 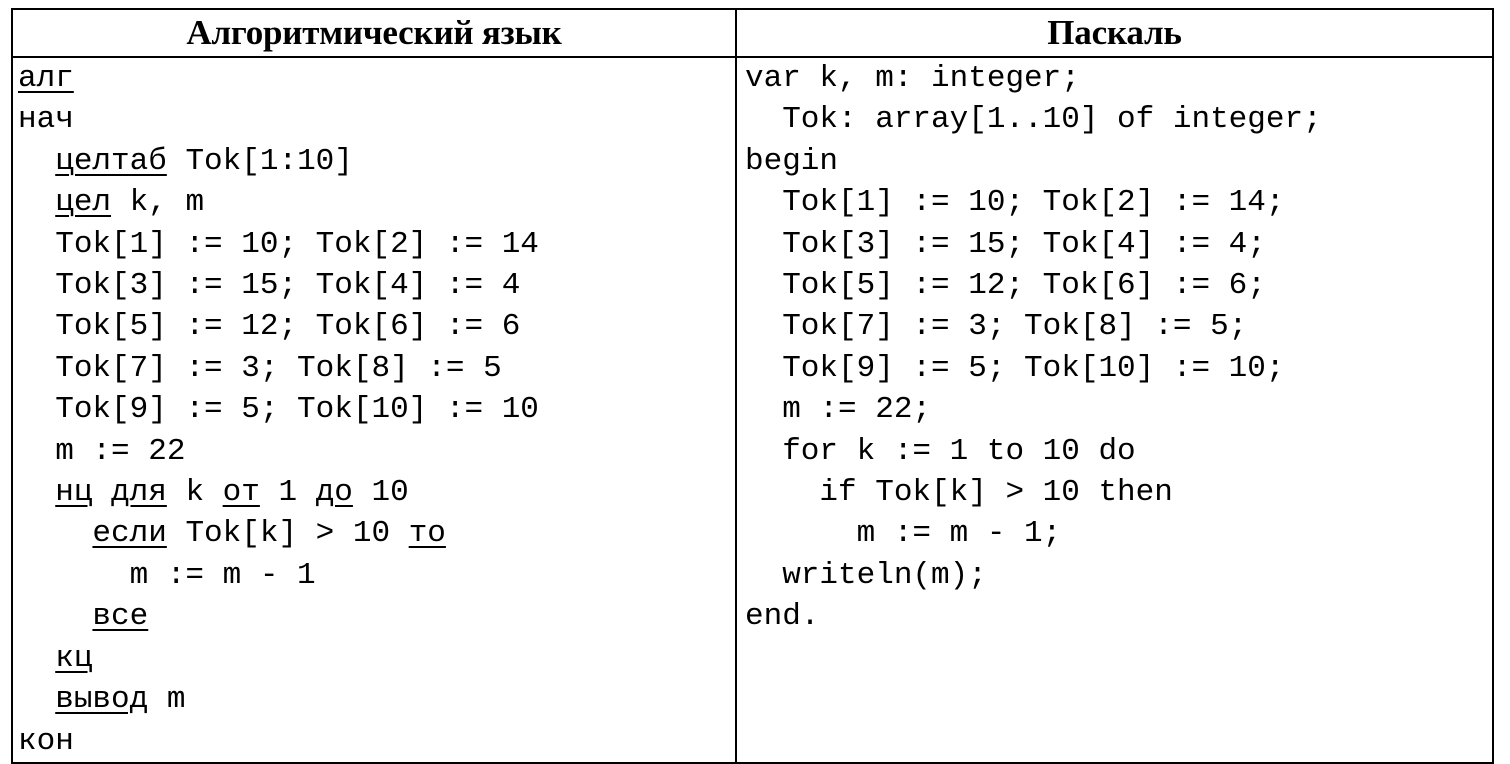 What do you see at coordinates (903, 534) in the screenshot?
I see `code-line: m := m - 1;` at bounding box center [903, 534].